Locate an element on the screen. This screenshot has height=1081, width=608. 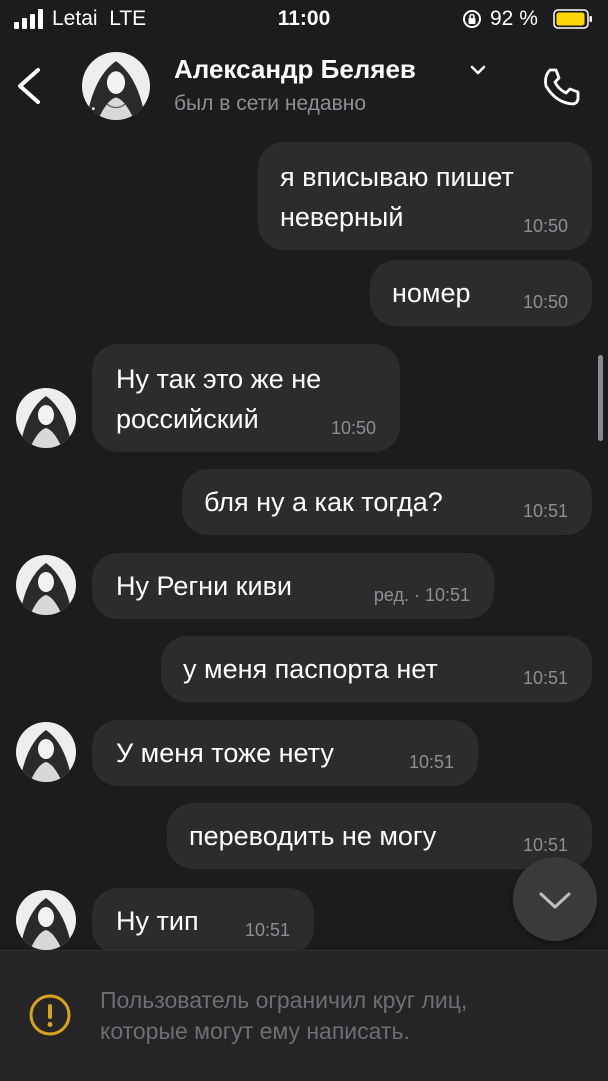
chat-header: Александр Беляев был в сети недавно is located at coordinates (304, 88).